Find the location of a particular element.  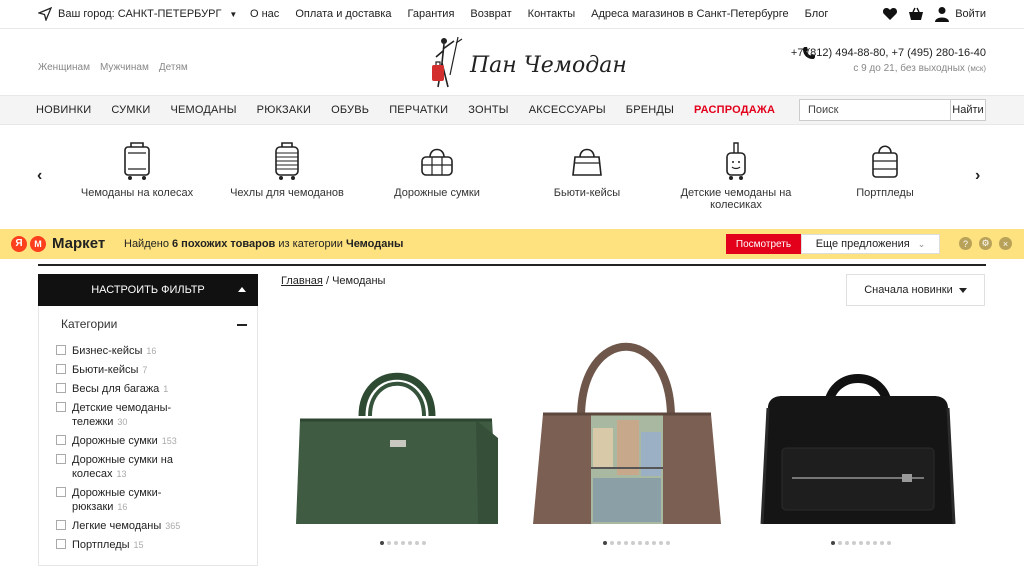

filter-checkbox-item: Дорожные сумки 153 is located at coordinates (153, 441).